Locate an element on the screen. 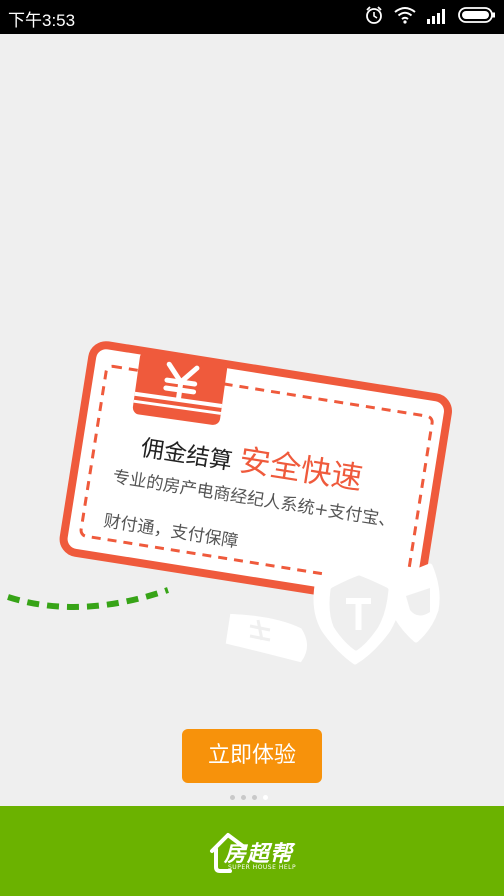  signal-icon is located at coordinates (437, 17).